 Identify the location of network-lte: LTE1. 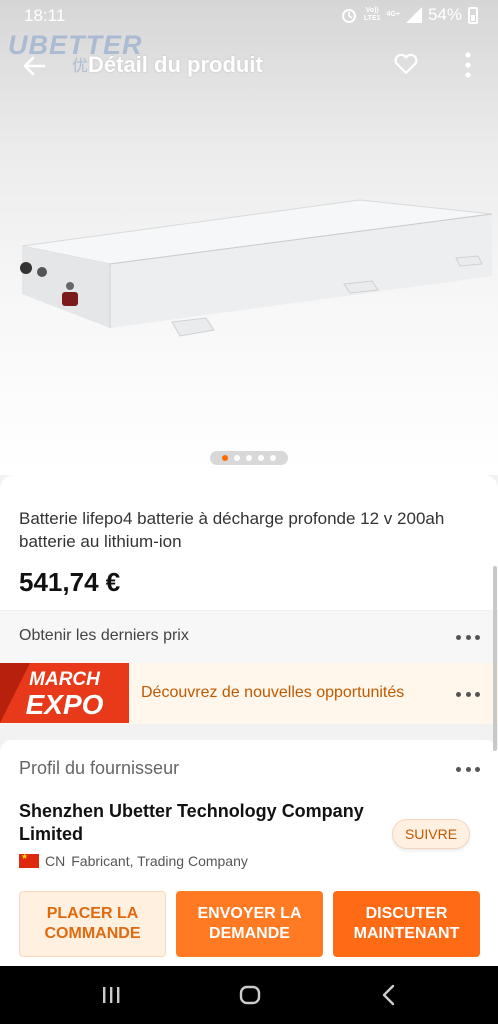
(372, 18).